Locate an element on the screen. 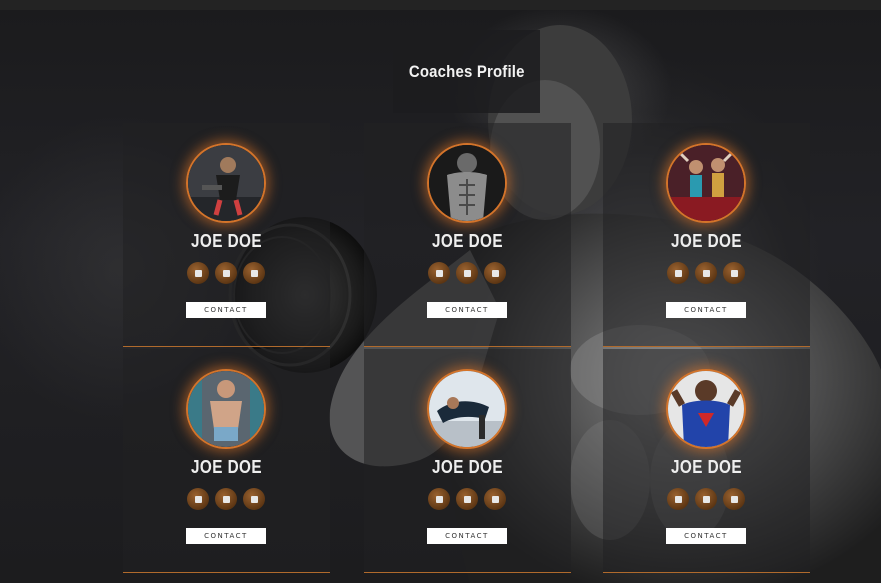 This screenshot has width=881, height=583. title-box: Coaches Profile is located at coordinates (466, 71).